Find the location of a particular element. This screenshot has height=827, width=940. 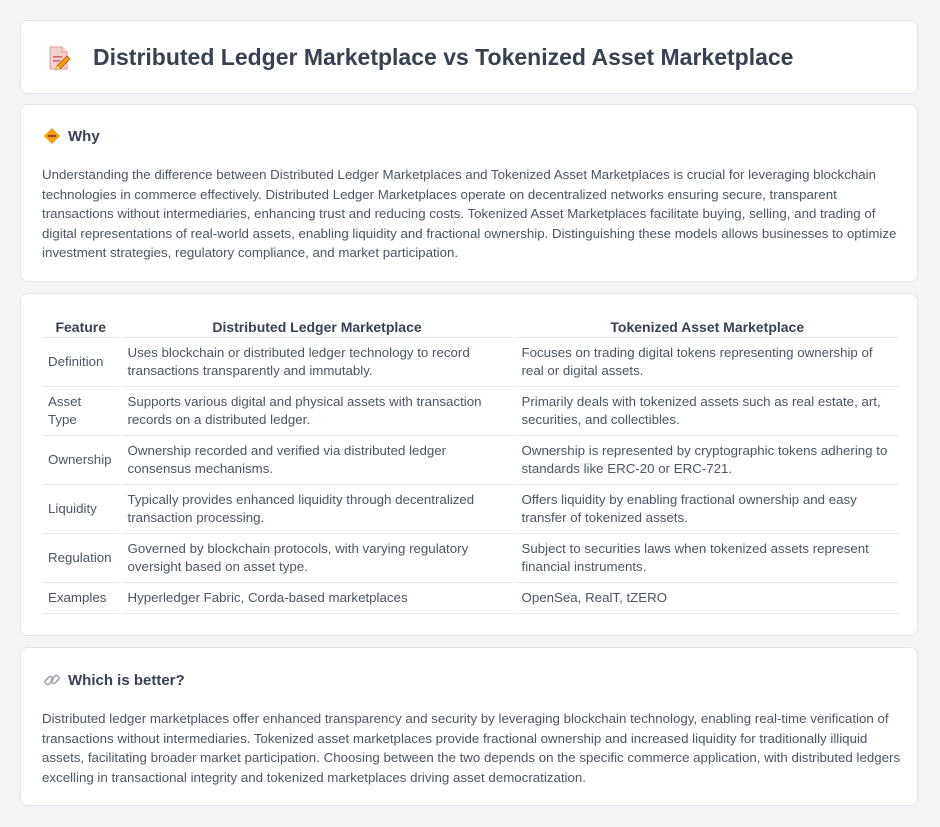

why-title: Why is located at coordinates (84, 136).